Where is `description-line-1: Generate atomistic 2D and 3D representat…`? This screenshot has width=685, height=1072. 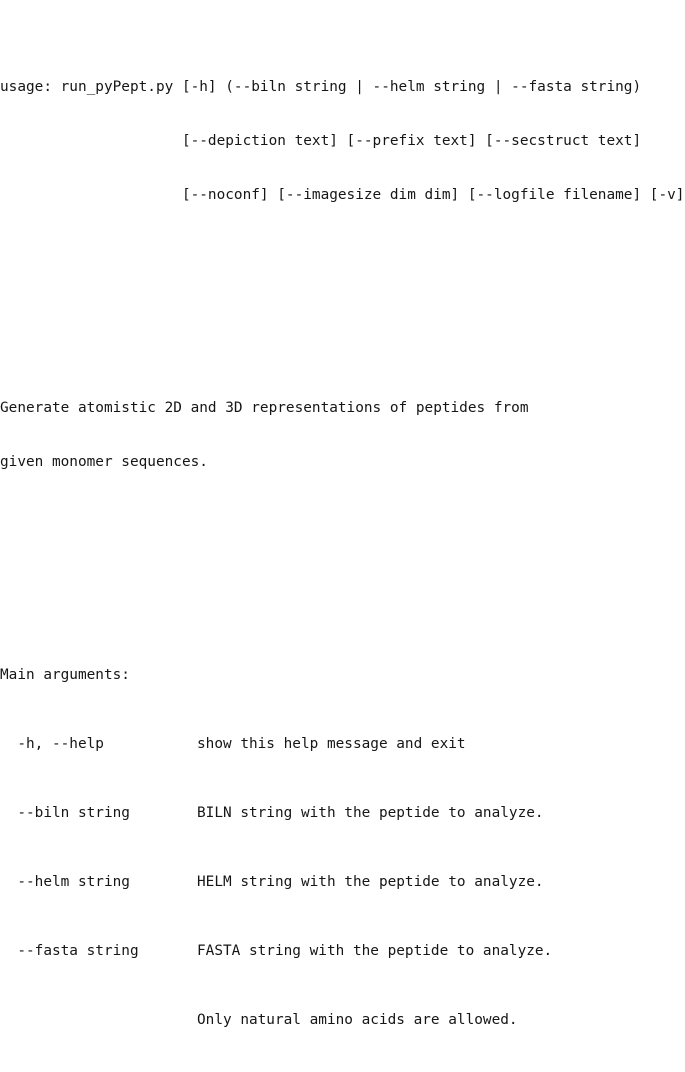 description-line-1: Generate atomistic 2D and 3D representat… is located at coordinates (264, 408).